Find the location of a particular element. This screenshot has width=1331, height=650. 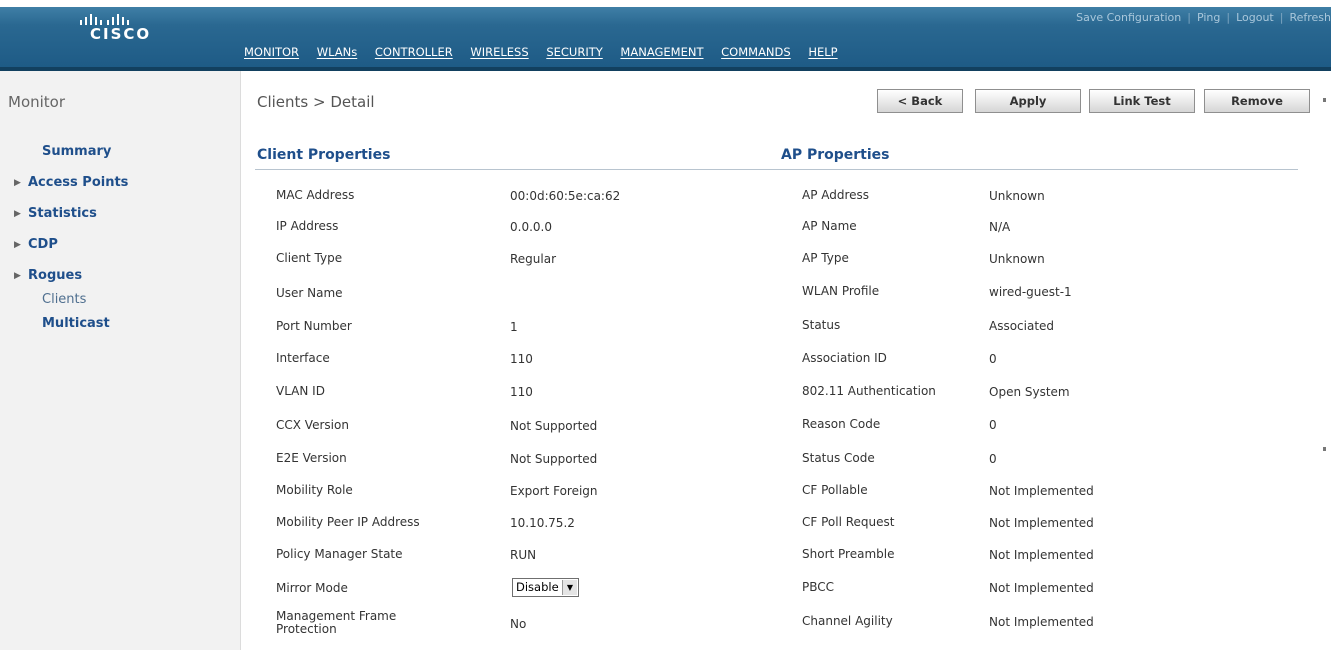

ping-link: Ping is located at coordinates (1208, 17).